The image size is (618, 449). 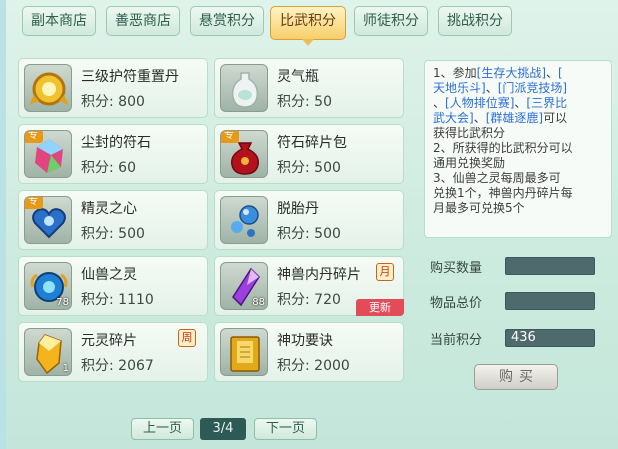 What do you see at coordinates (162, 429) in the screenshot?
I see `prev-page-button: 上一页` at bounding box center [162, 429].